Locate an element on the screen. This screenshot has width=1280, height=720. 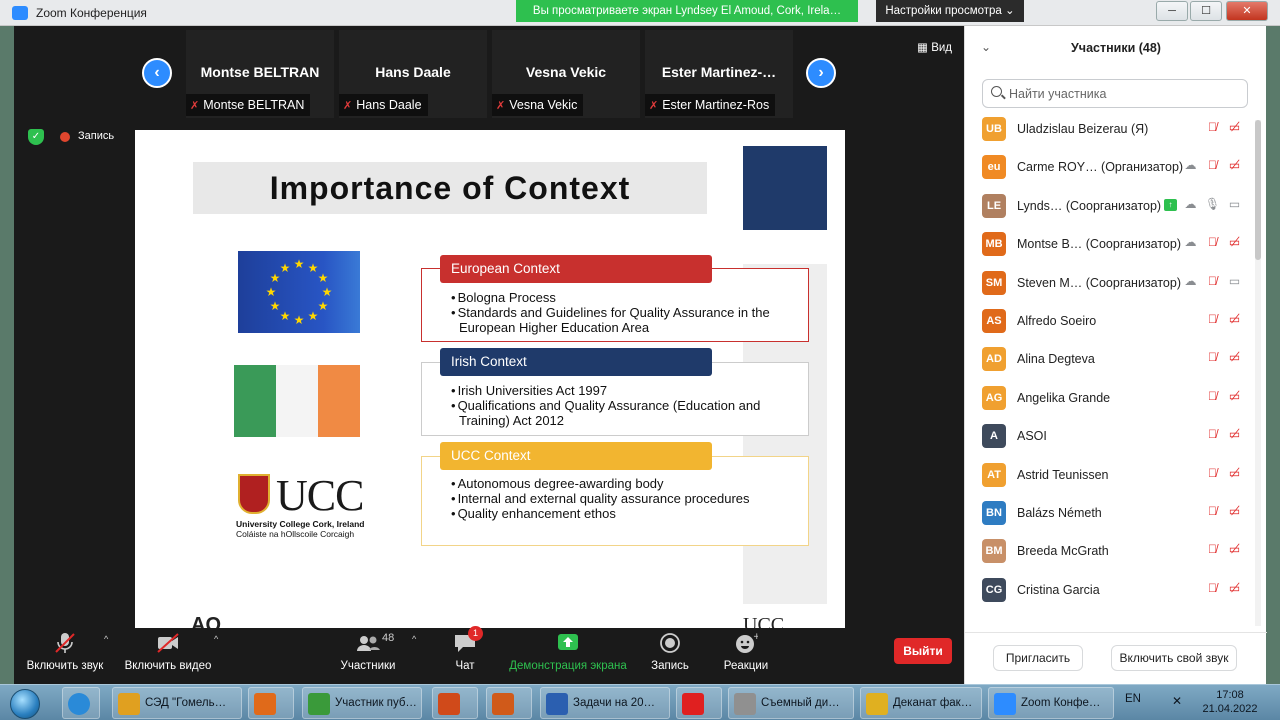
participant-row: AS Alfredo Soeiro 🎙̸ ▭̸ is located at coordinates (1110, 325).